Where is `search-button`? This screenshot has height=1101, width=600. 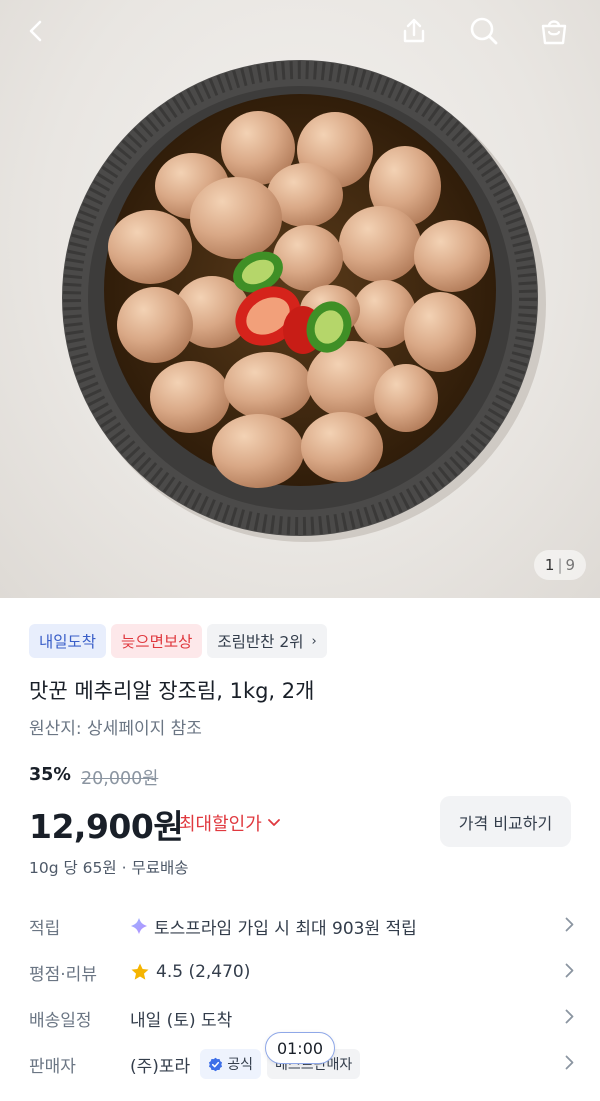 search-button is located at coordinates (484, 31).